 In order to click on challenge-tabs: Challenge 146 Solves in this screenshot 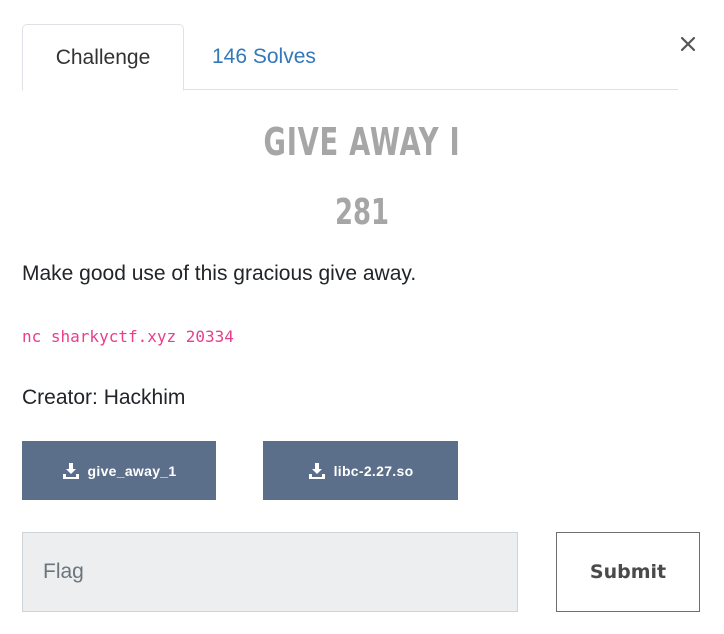, I will do `click(350, 57)`.